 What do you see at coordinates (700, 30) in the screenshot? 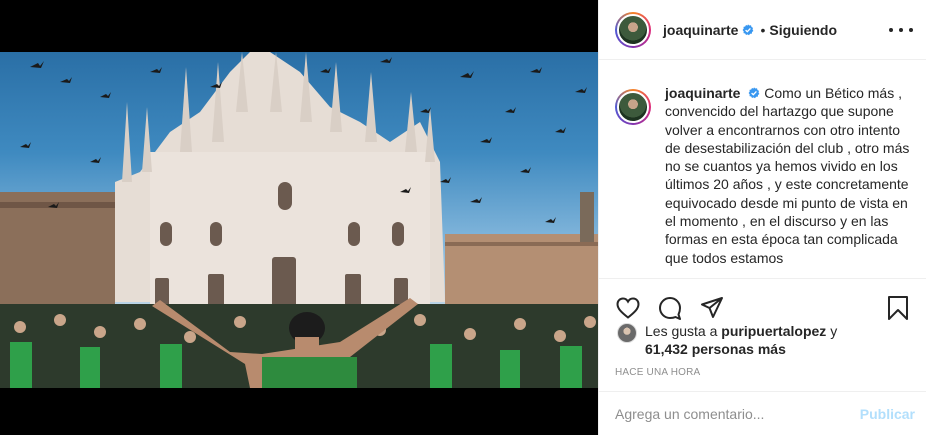
I see `author-username: joaquinarte` at bounding box center [700, 30].